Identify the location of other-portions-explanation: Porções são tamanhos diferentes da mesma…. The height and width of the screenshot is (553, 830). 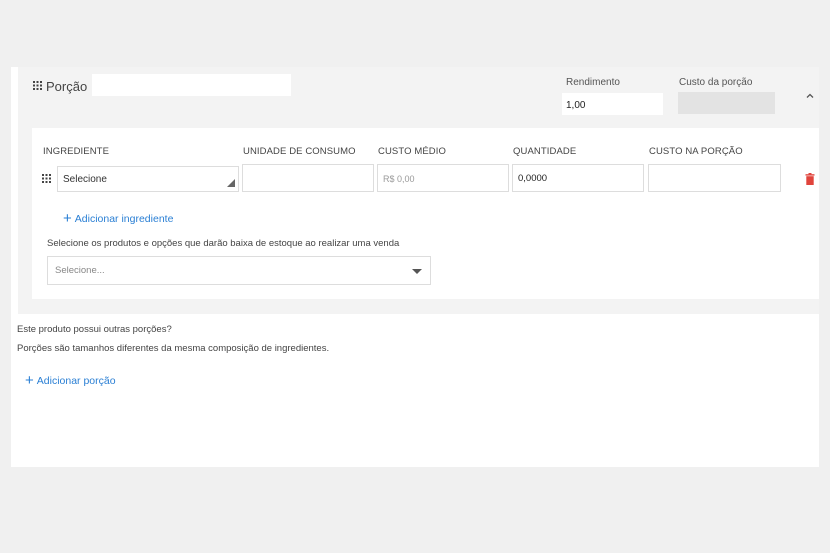
(173, 348).